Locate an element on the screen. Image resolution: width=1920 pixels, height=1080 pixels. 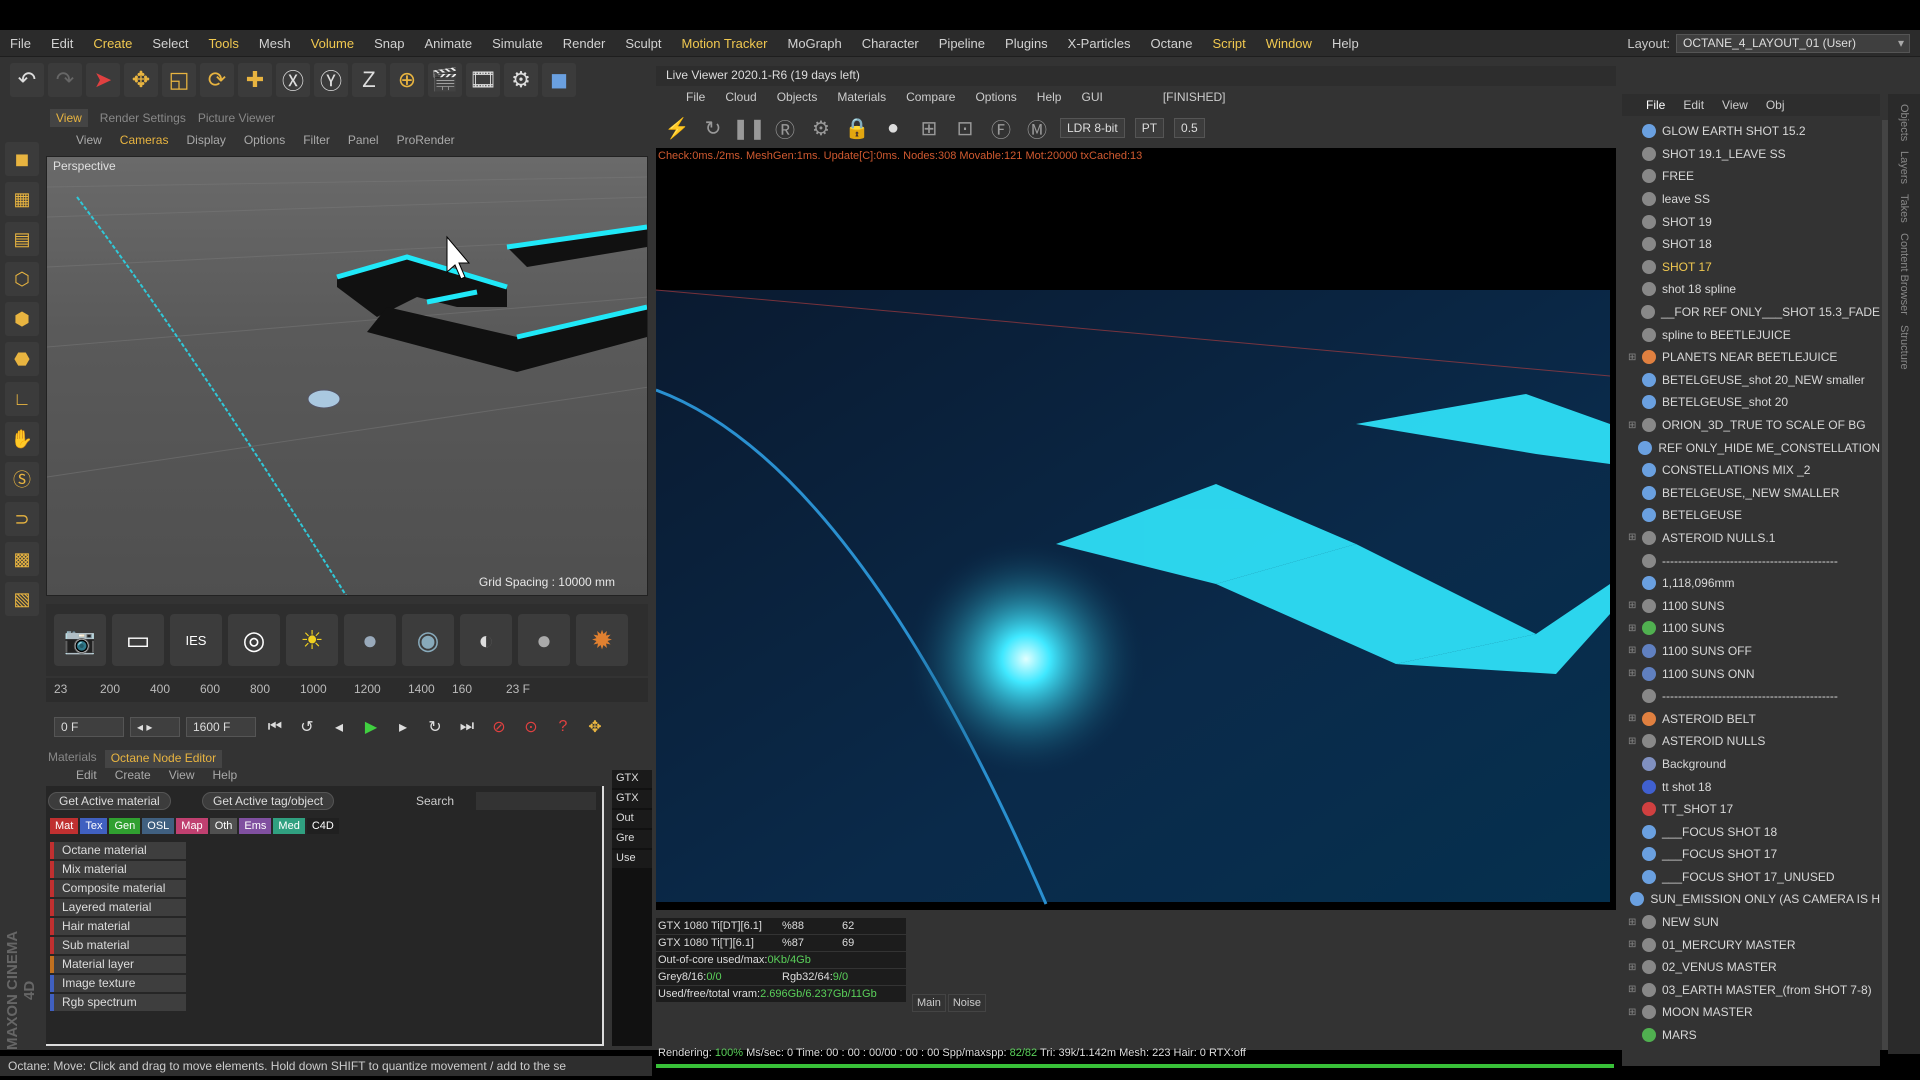
side-tab: Objects is located at coordinates (1904, 122).